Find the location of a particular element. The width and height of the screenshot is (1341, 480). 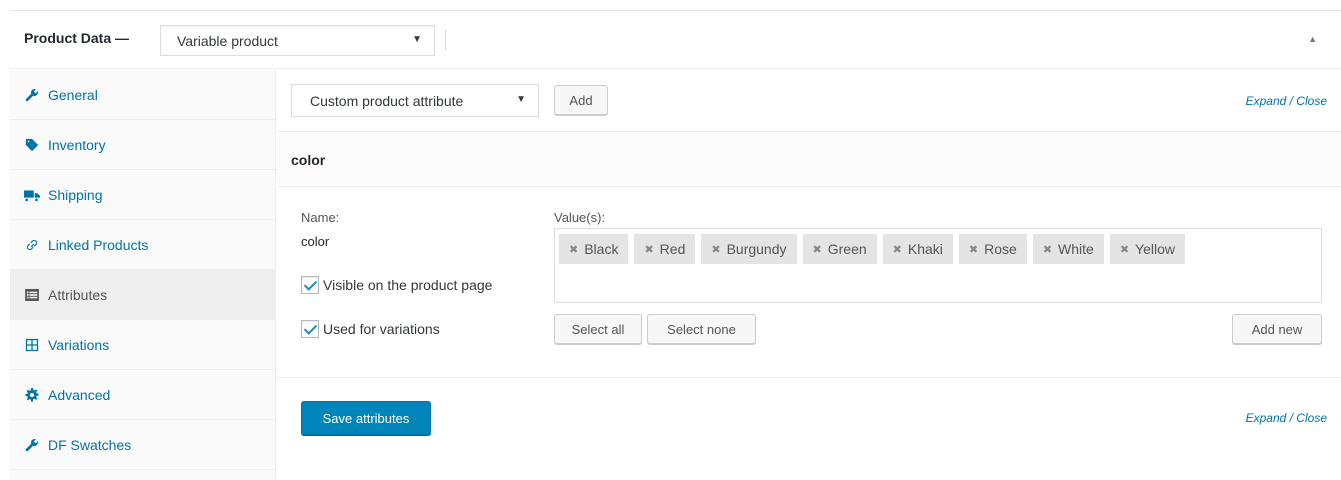

gear-icon is located at coordinates (32, 395).